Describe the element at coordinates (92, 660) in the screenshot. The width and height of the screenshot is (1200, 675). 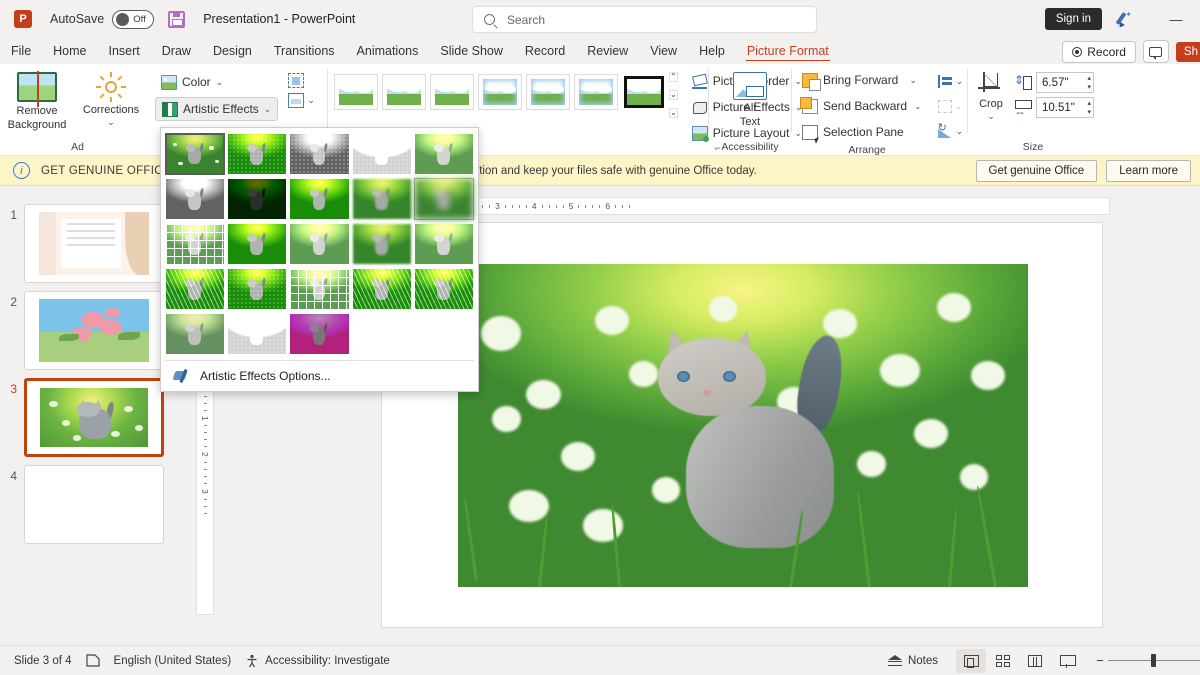
I see `notes-page-icon` at that location.